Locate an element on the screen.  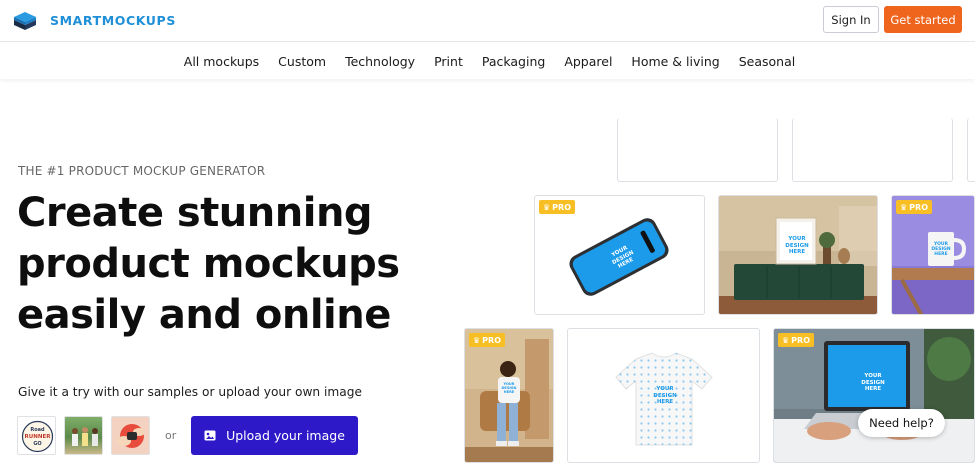
frame-room-image is located at coordinates (798, 255).